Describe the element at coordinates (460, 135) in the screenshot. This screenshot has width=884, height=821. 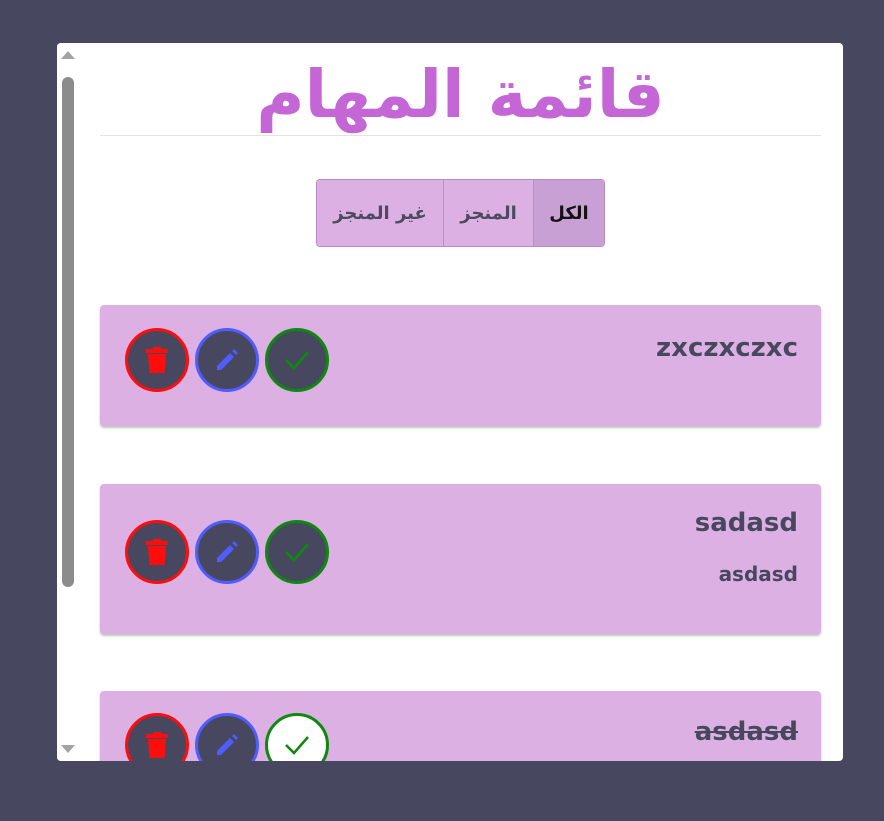
I see `title-divider` at that location.